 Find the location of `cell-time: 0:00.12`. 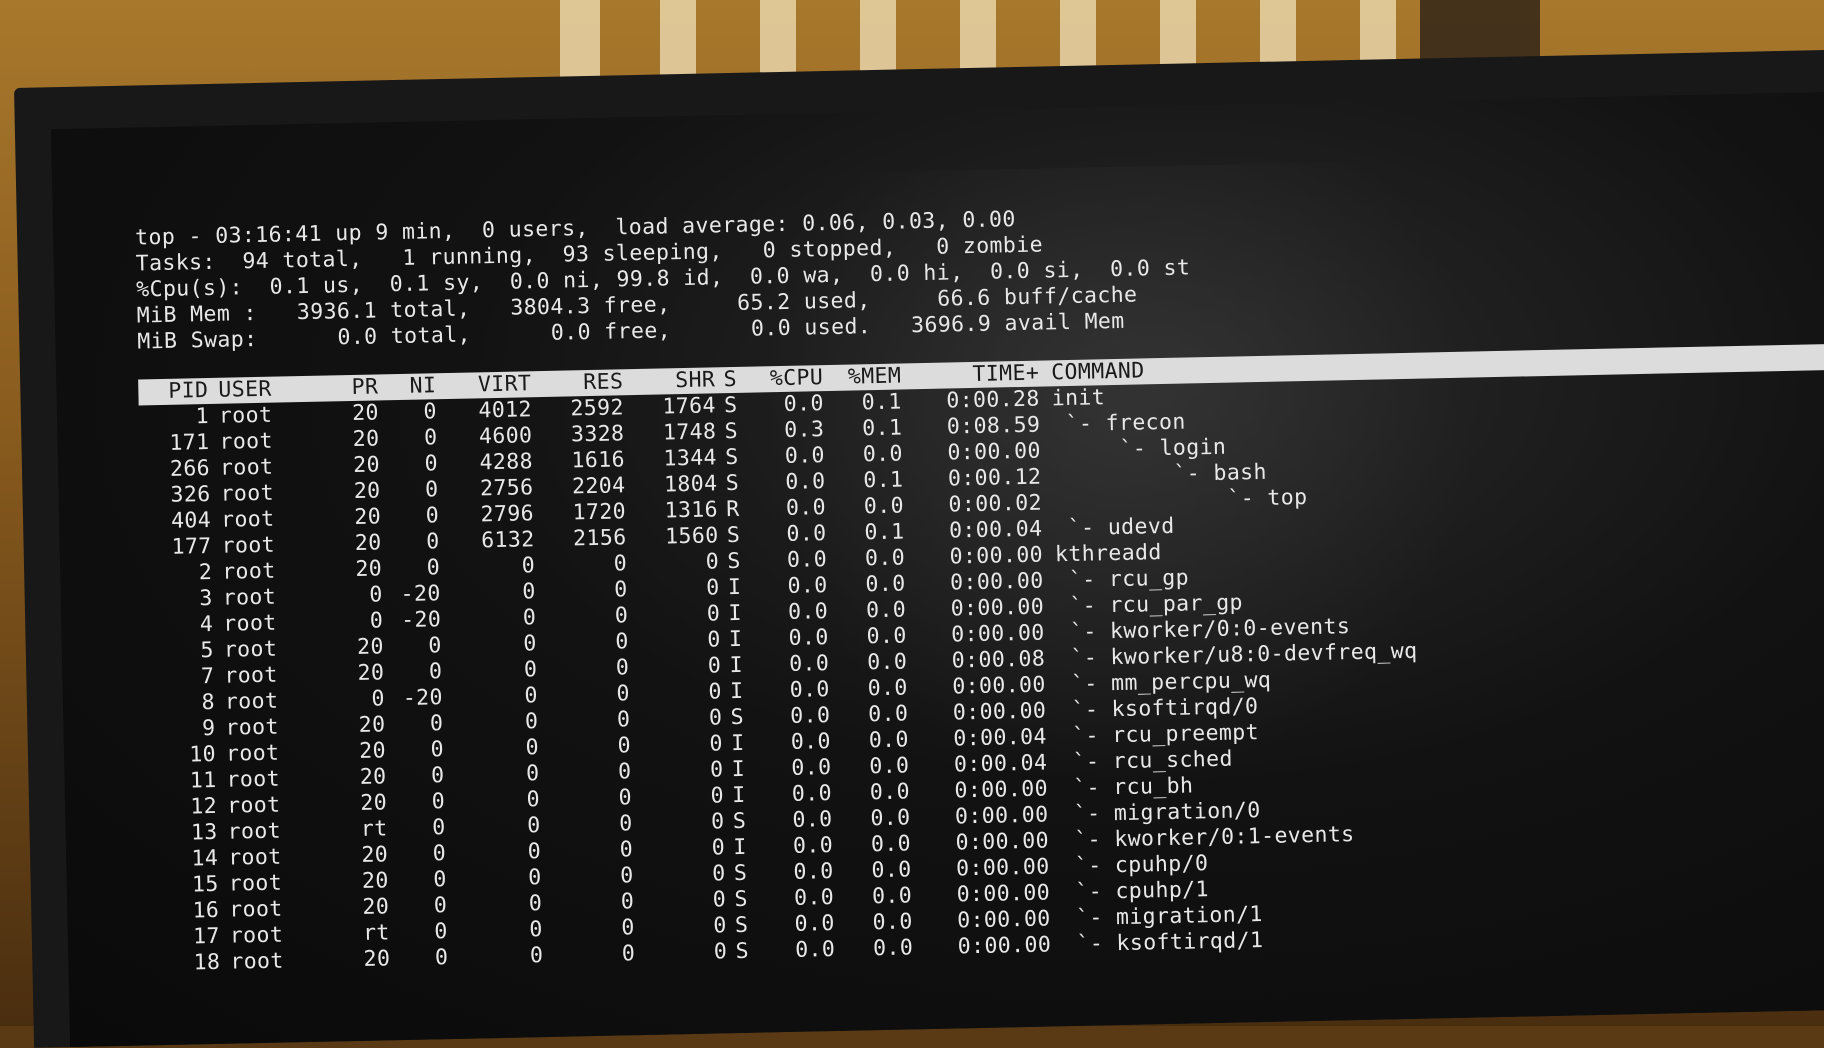

cell-time: 0:00.12 is located at coordinates (994, 478).